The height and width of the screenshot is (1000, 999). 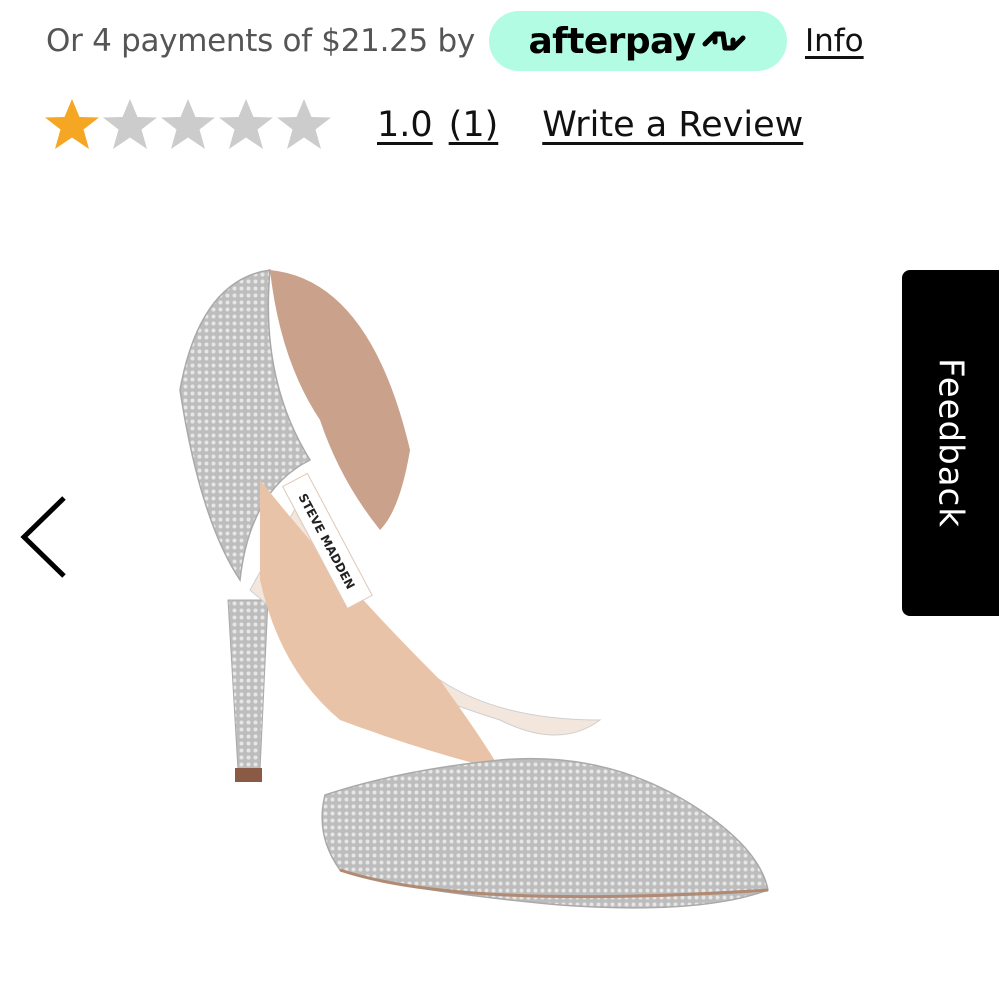 What do you see at coordinates (405, 125) in the screenshot?
I see `rating-value-link: 1.0` at bounding box center [405, 125].